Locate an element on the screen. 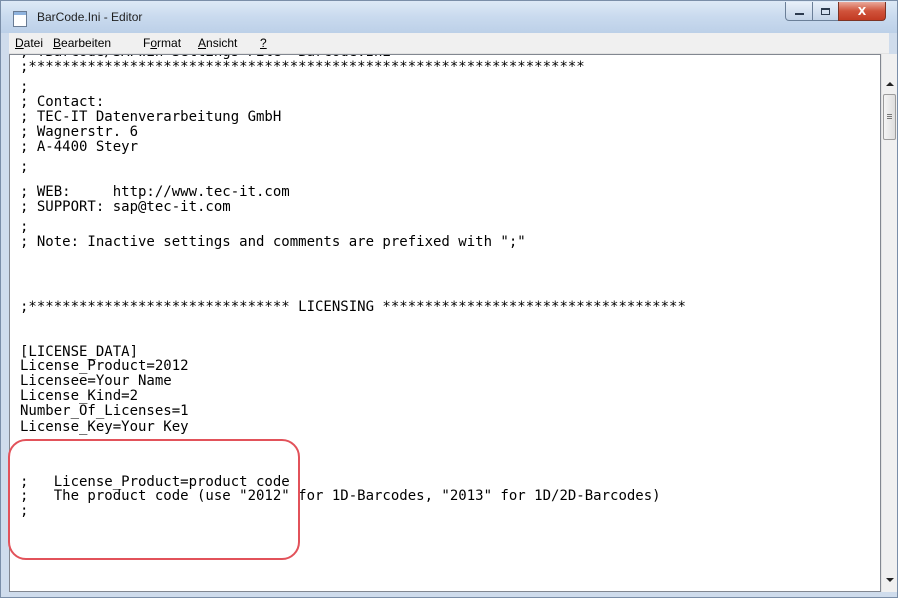 The image size is (898, 598). menu-ansicht-accel: A is located at coordinates (202, 43).